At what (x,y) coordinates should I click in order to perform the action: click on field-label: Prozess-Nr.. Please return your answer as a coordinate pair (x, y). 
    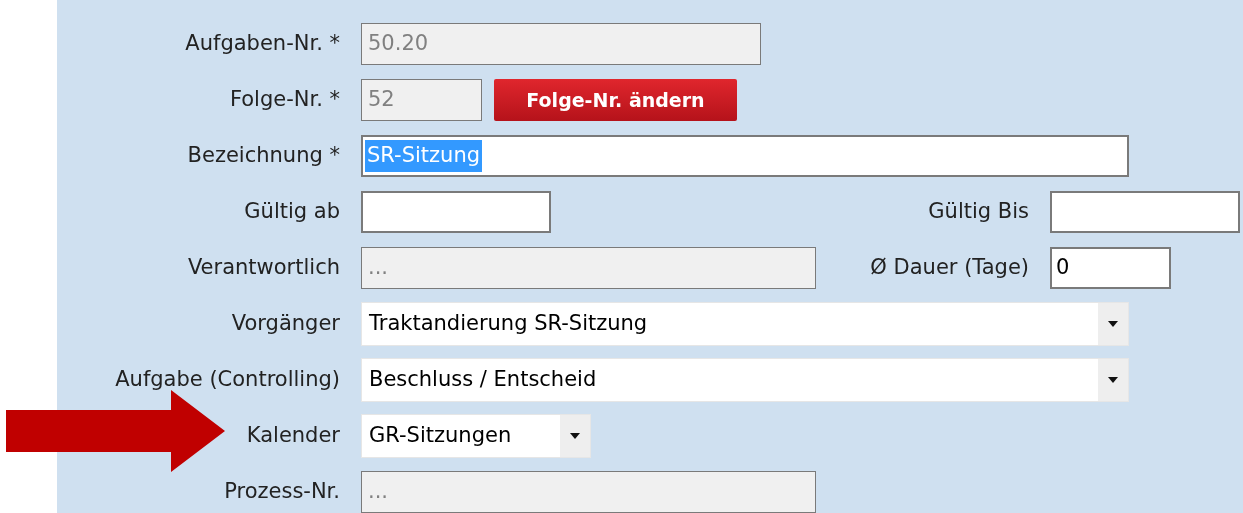
    Looking at the image, I should click on (282, 491).